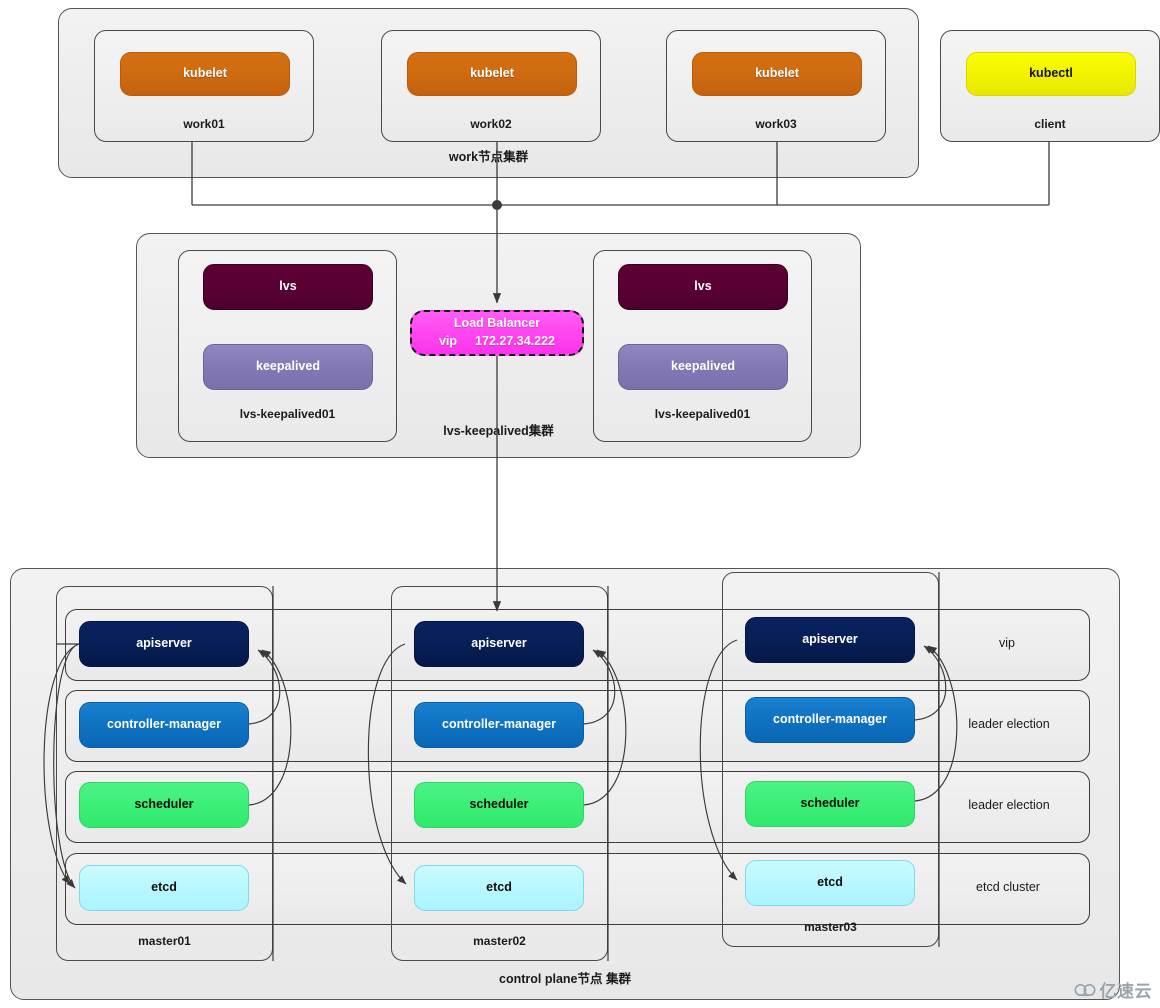 This screenshot has height=1008, width=1160. I want to click on component-controller-manager-master02: controller-manager, so click(499, 725).